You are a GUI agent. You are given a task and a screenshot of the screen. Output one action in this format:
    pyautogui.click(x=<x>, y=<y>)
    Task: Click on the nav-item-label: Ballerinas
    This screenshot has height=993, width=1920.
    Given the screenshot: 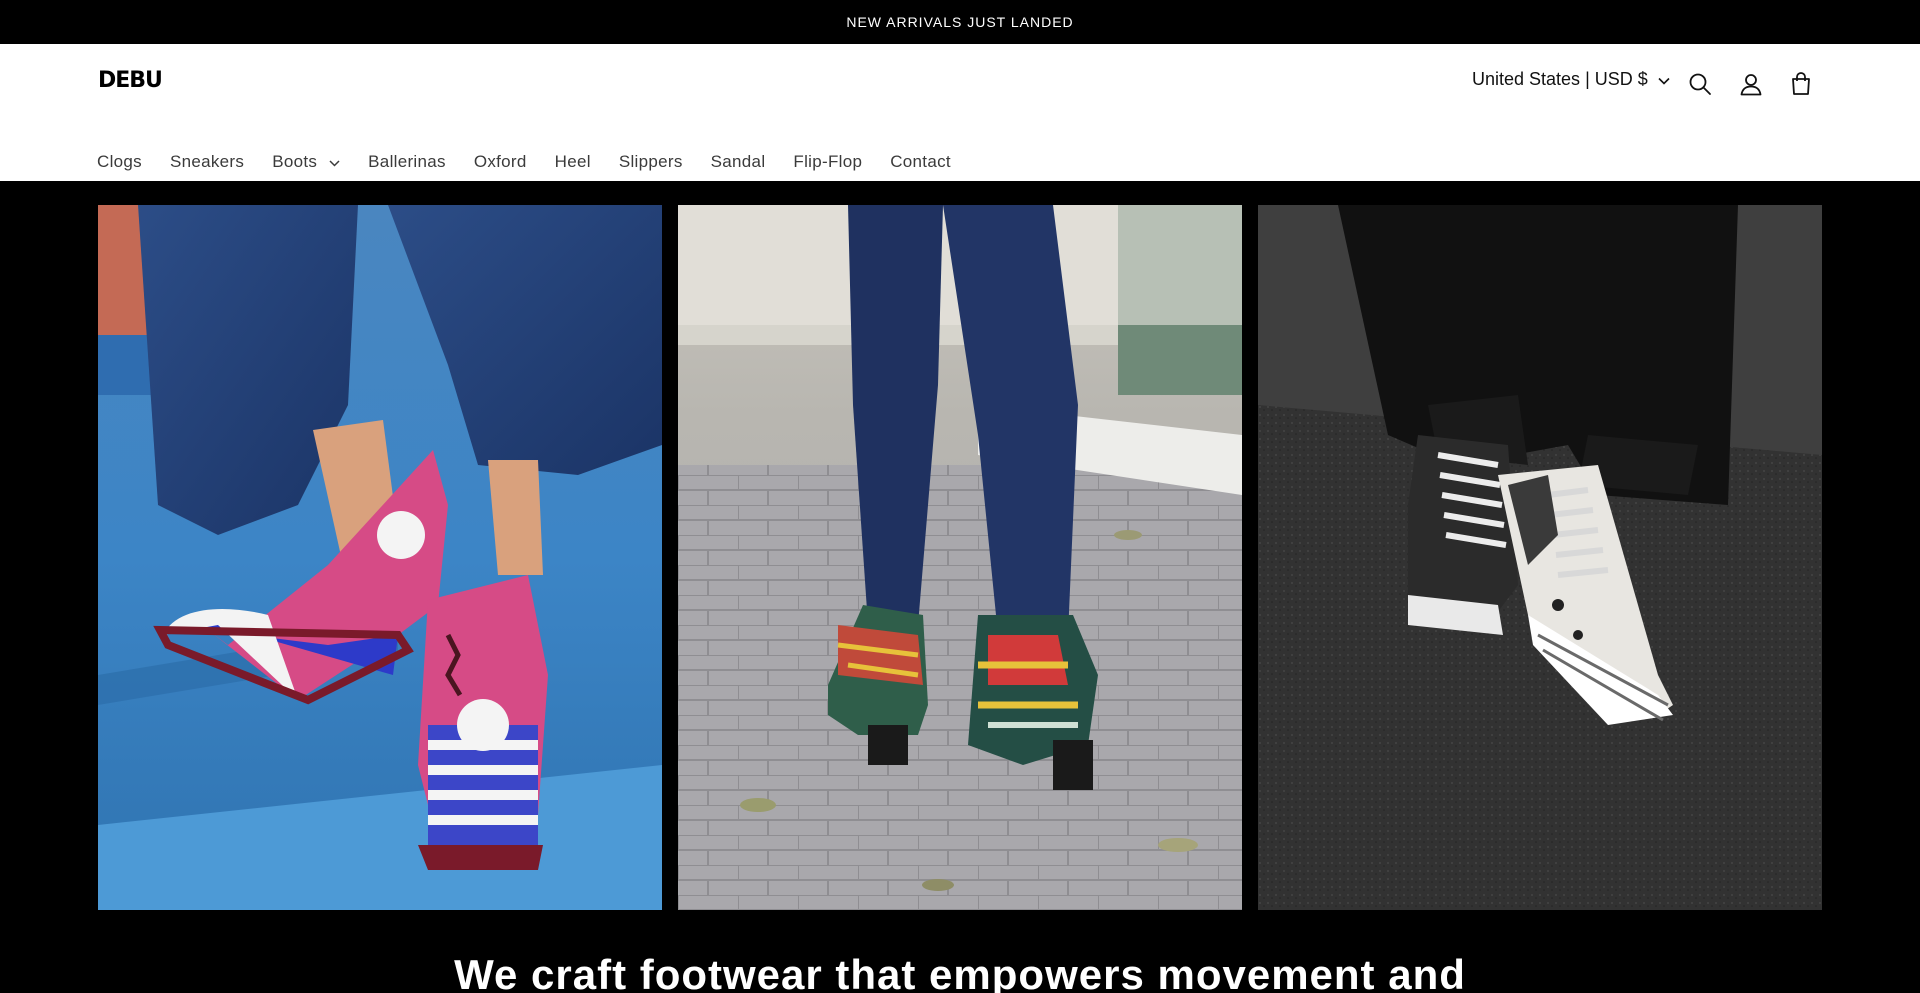 What is the action you would take?
    pyautogui.click(x=407, y=161)
    